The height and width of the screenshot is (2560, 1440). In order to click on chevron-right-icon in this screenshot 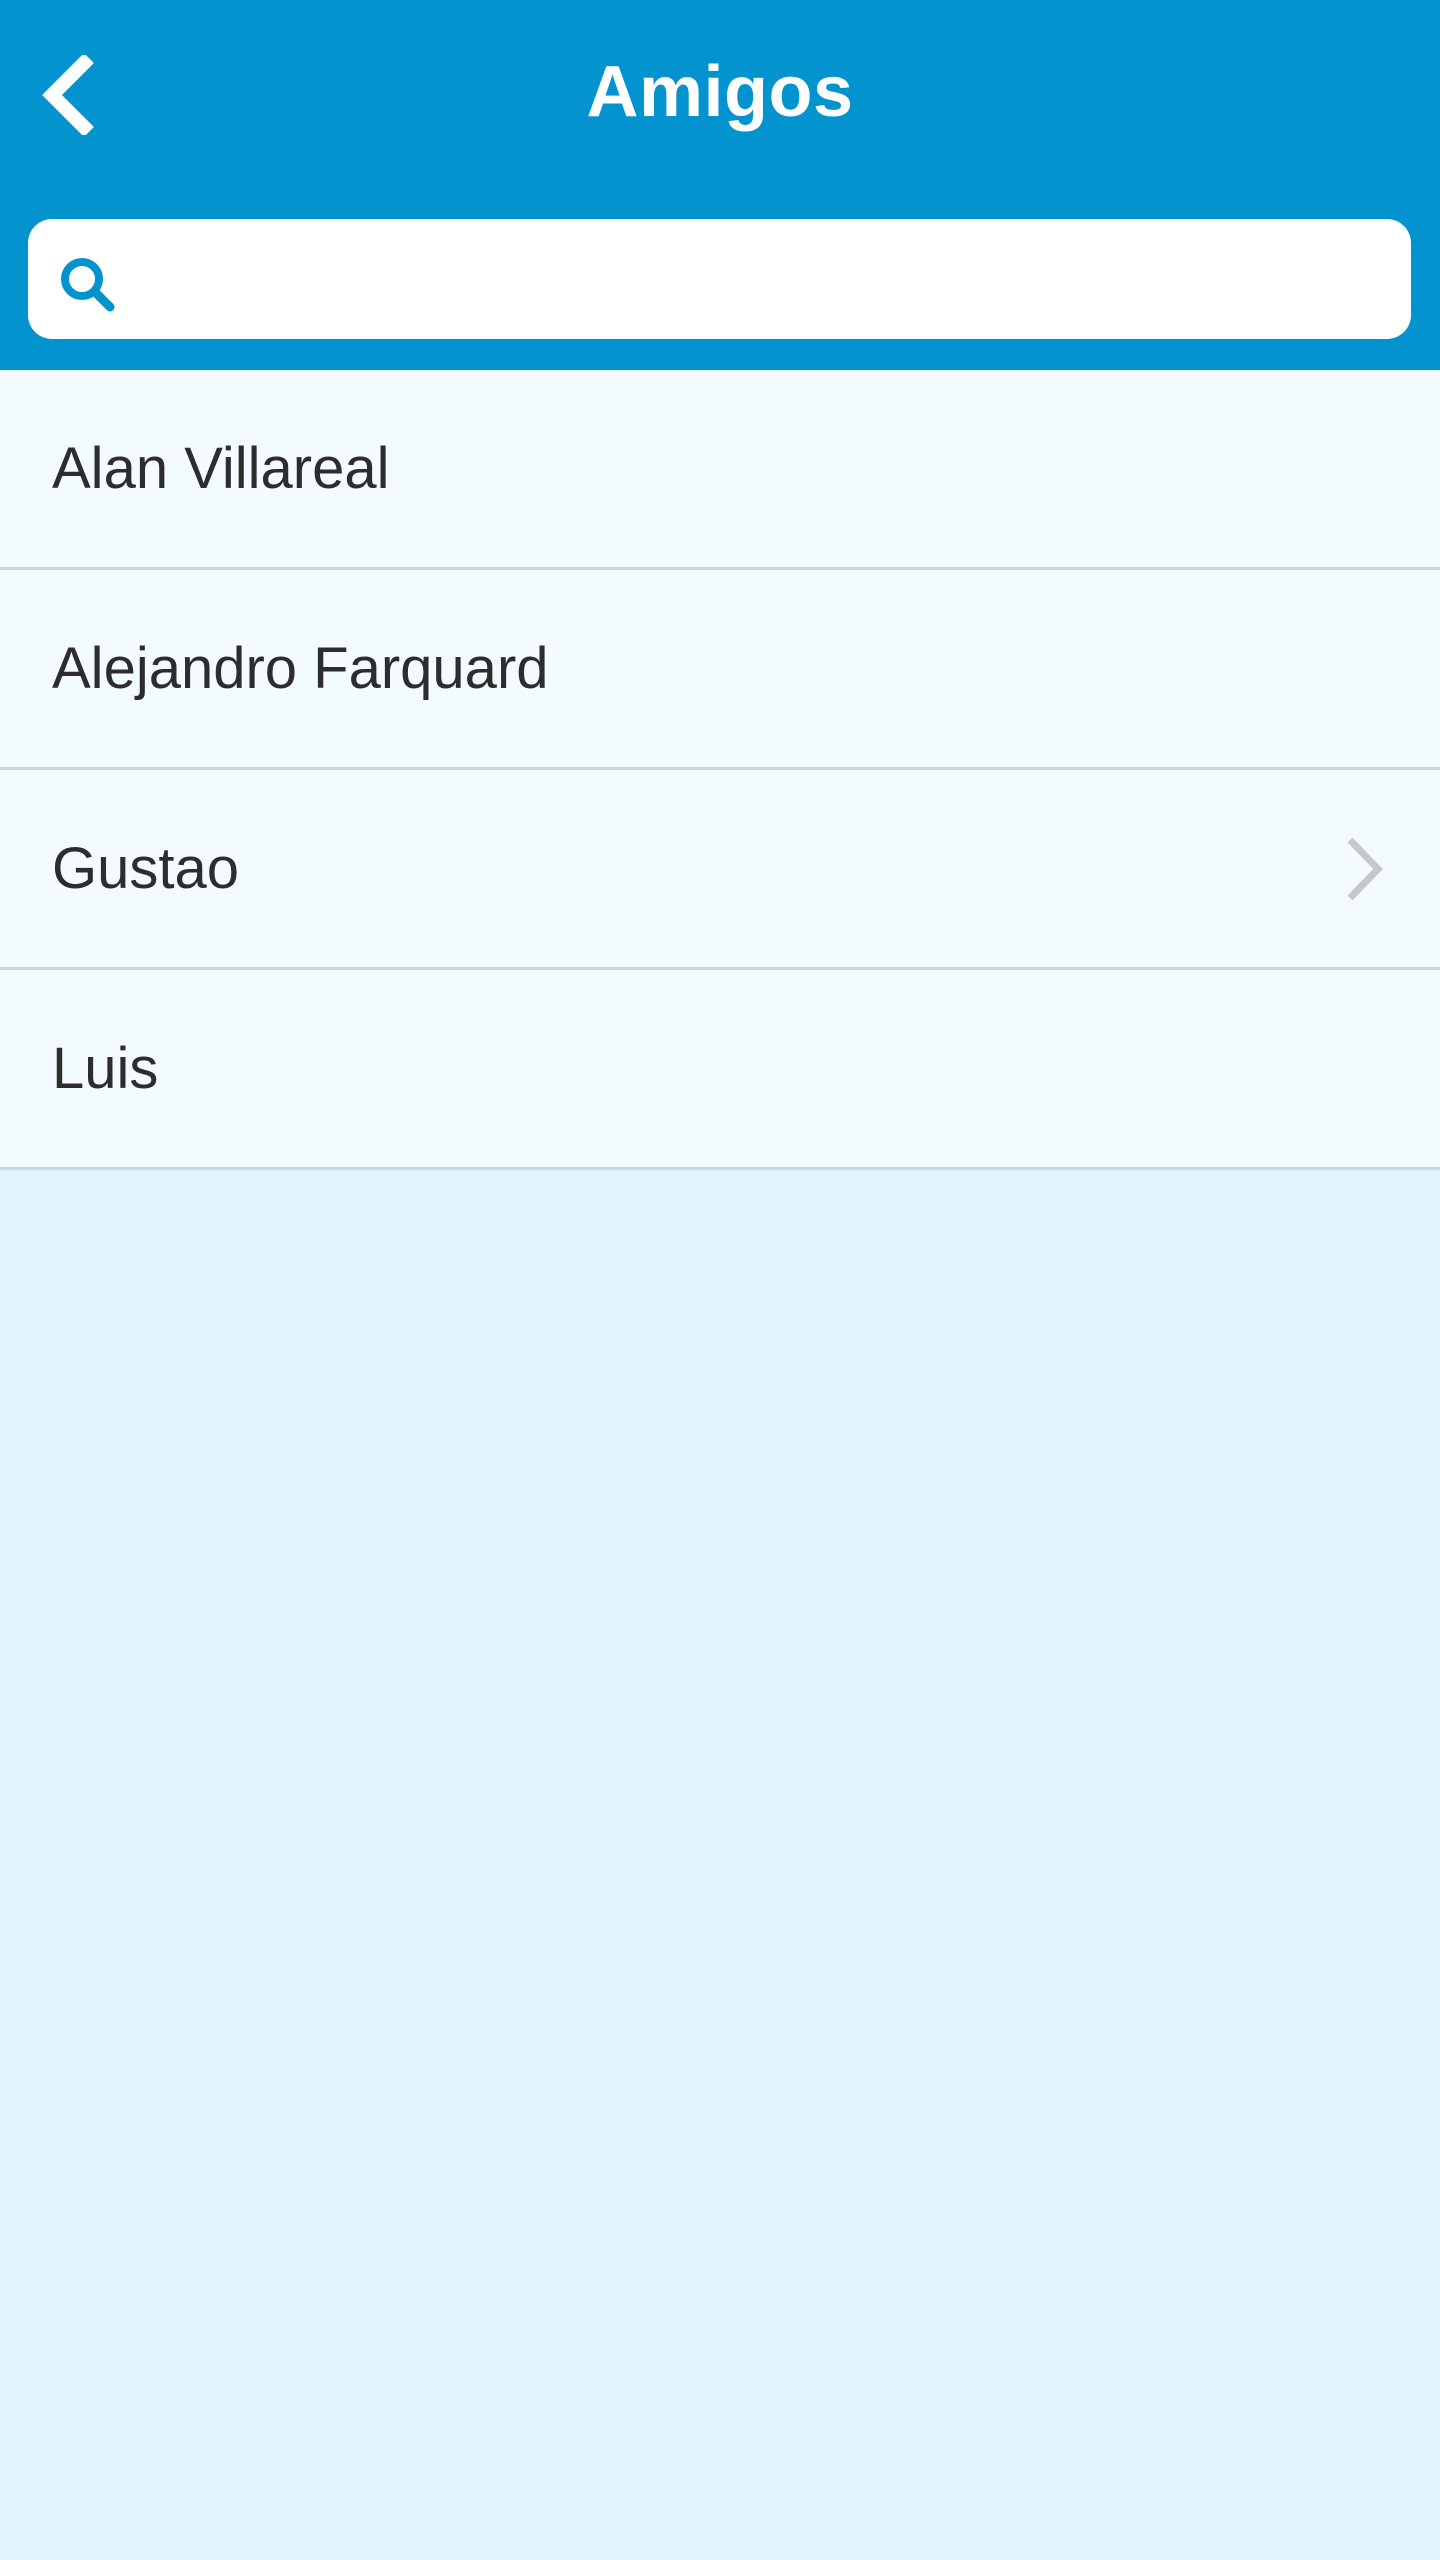, I will do `click(1365, 868)`.